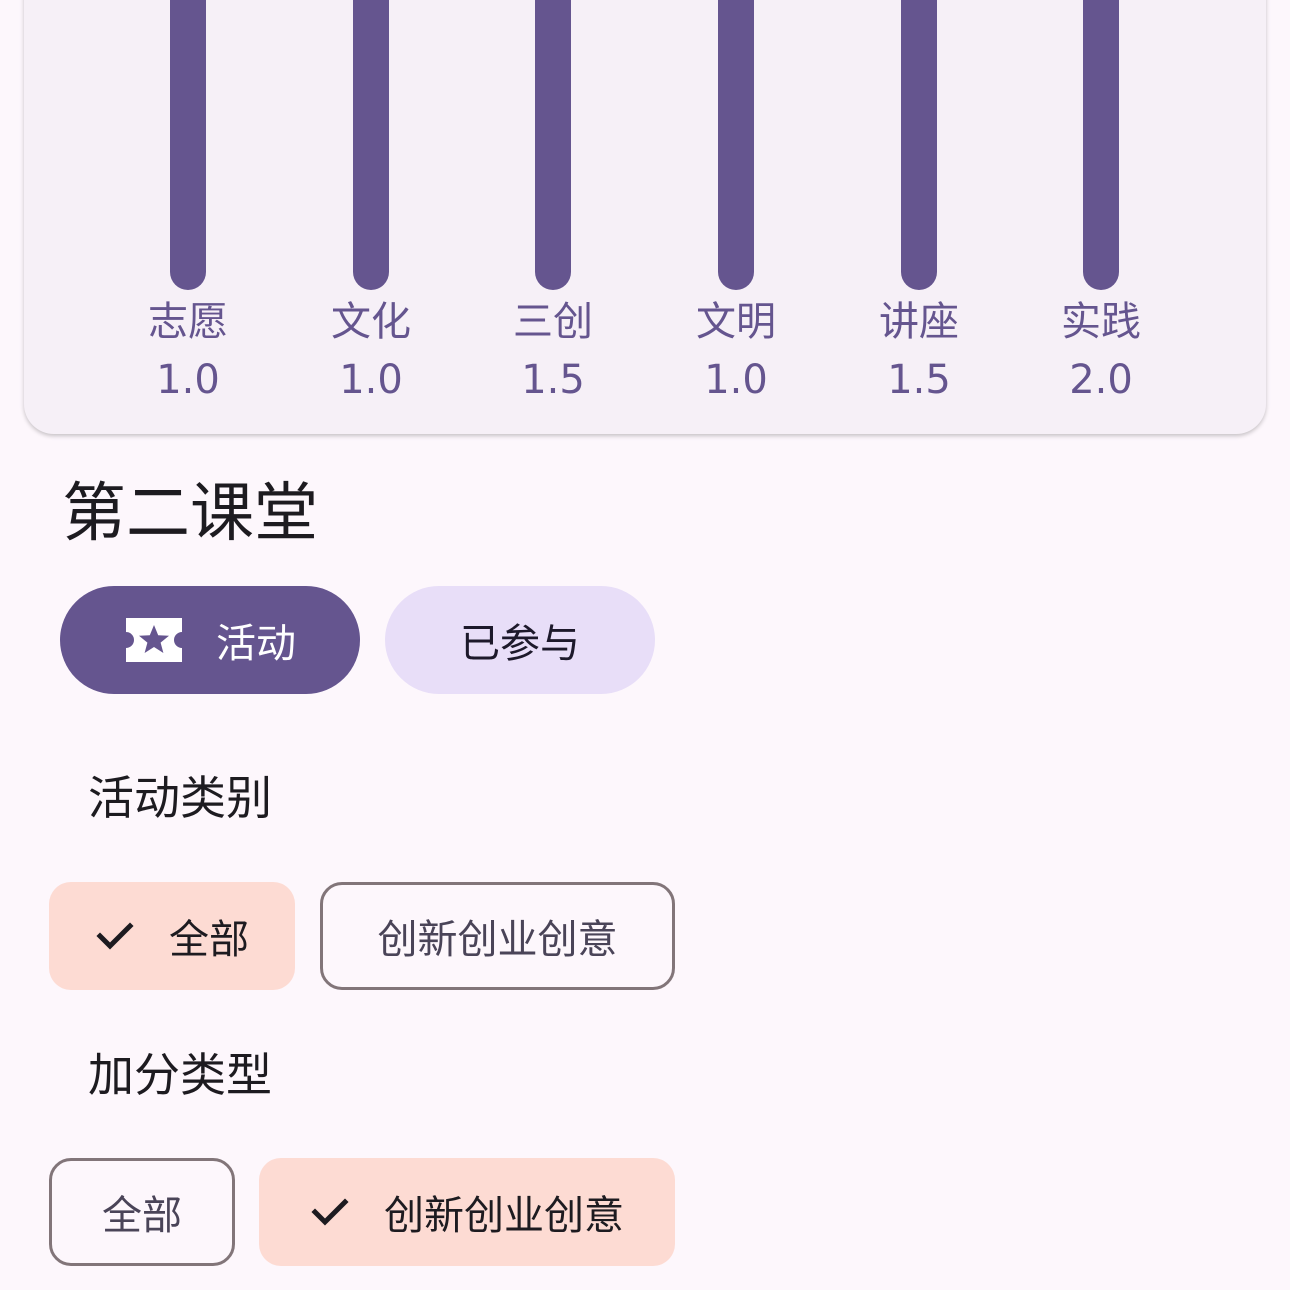 This screenshot has width=1290, height=1290. What do you see at coordinates (1101, 380) in the screenshot?
I see `chart-value-label: 2.0` at bounding box center [1101, 380].